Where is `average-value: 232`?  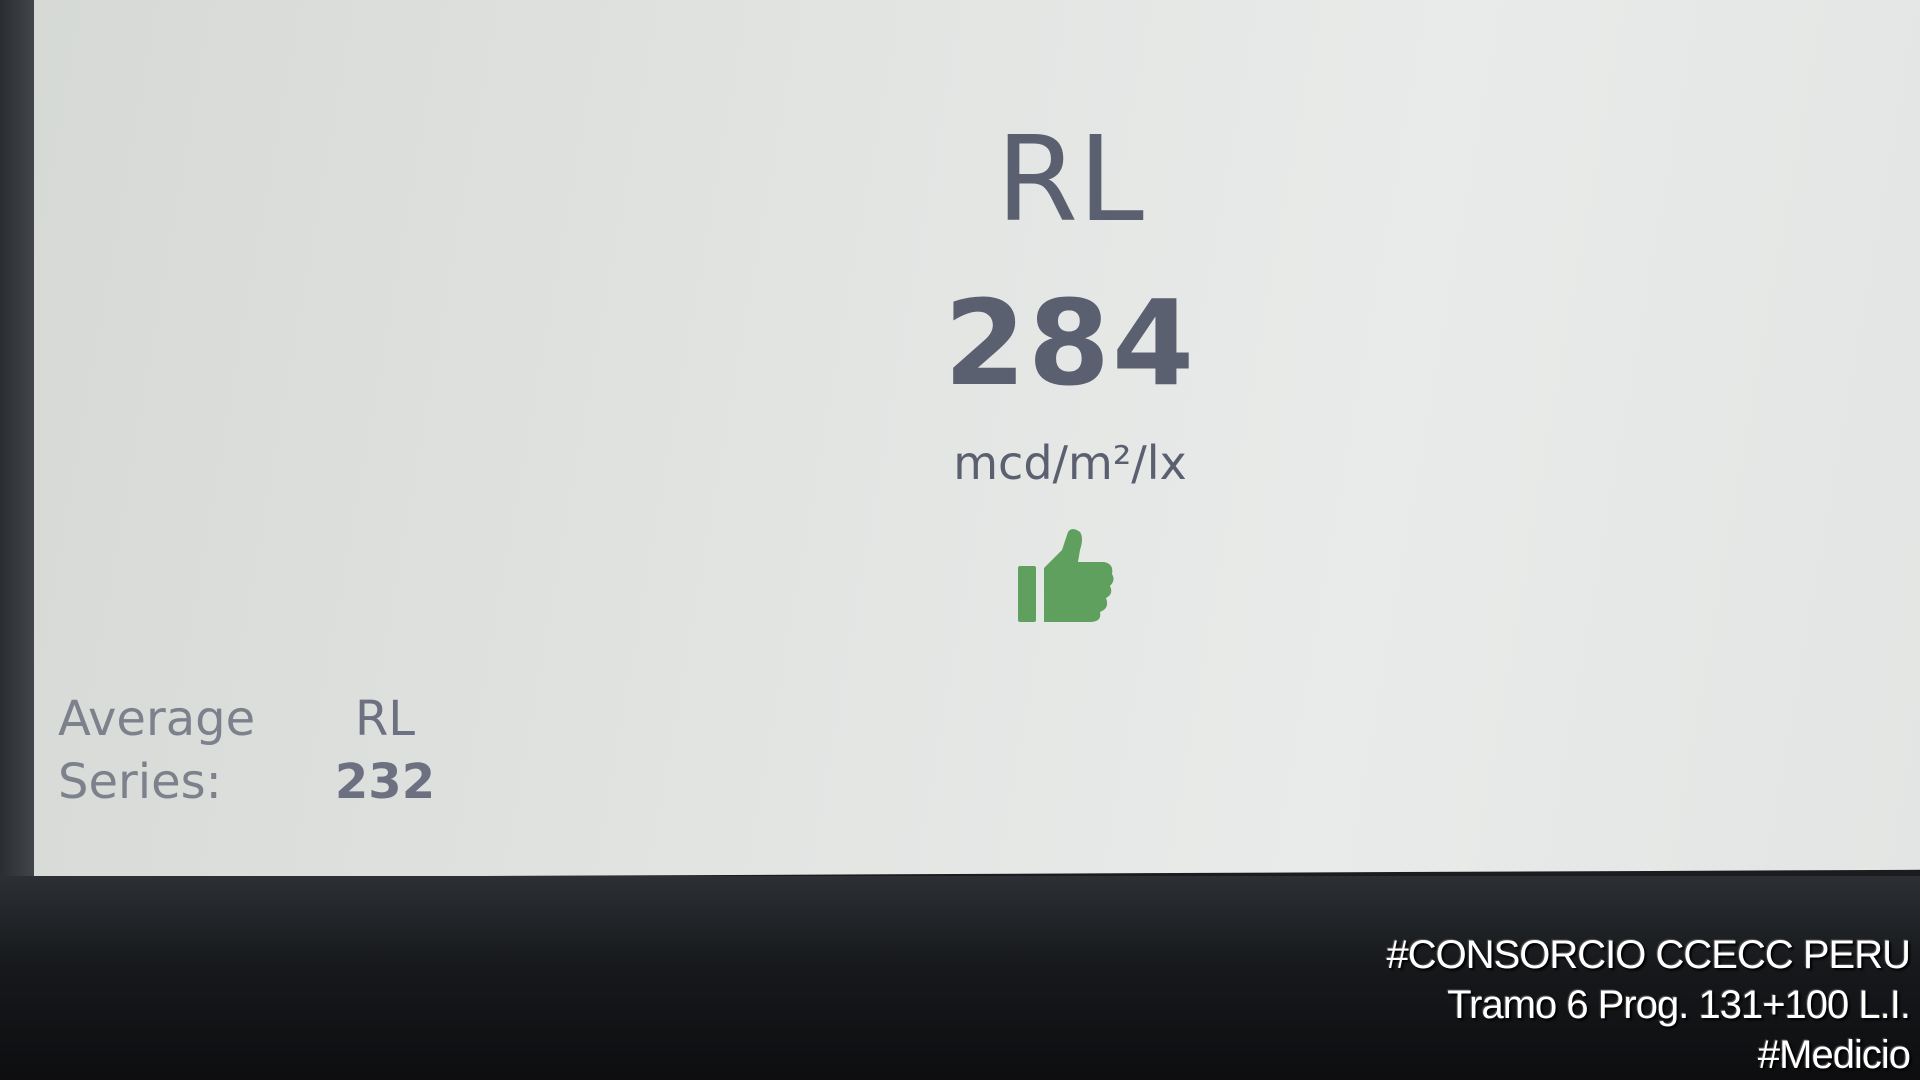 average-value: 232 is located at coordinates (385, 782).